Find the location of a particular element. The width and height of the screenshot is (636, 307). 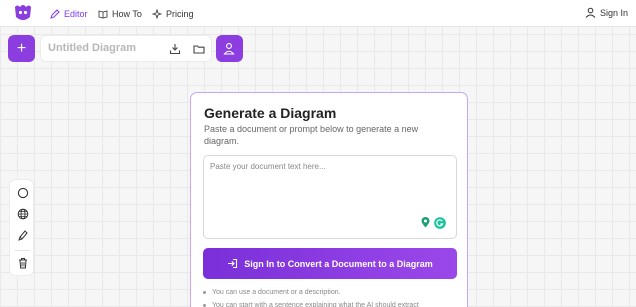

globe-icon is located at coordinates (22, 213).